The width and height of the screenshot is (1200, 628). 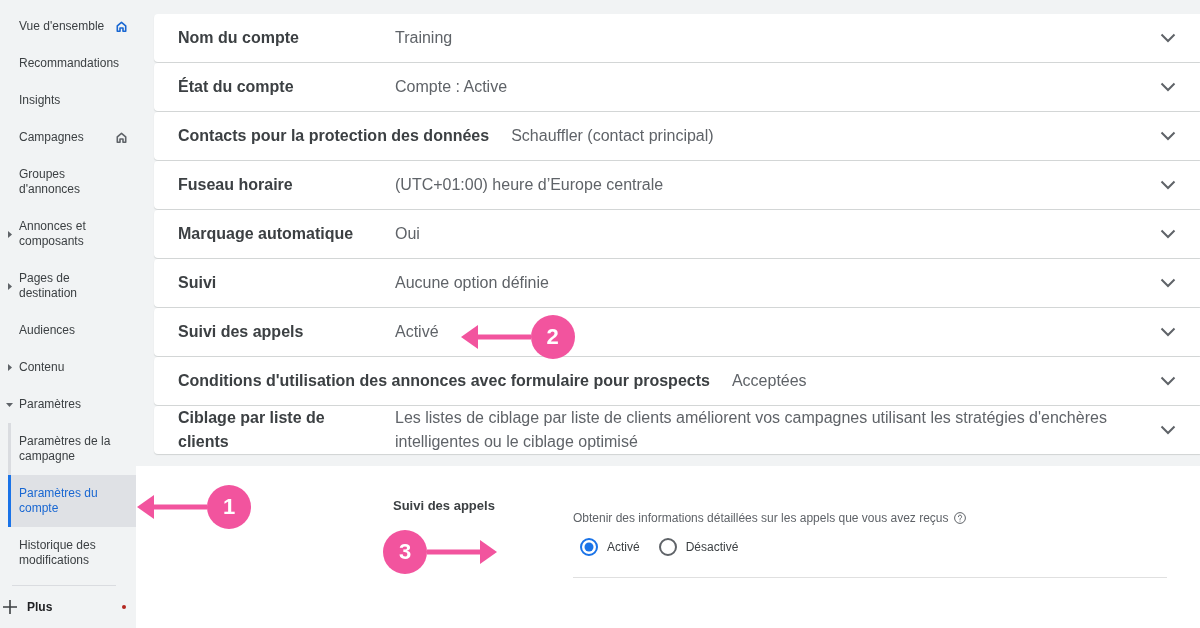 What do you see at coordinates (68, 286) in the screenshot?
I see `nav-item: Pages de destination` at bounding box center [68, 286].